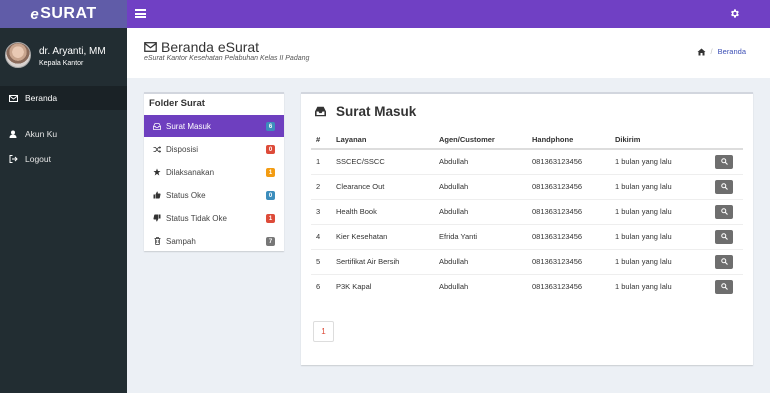 This screenshot has height=393, width=770. Describe the element at coordinates (157, 149) in the screenshot. I see `random-icon` at that location.